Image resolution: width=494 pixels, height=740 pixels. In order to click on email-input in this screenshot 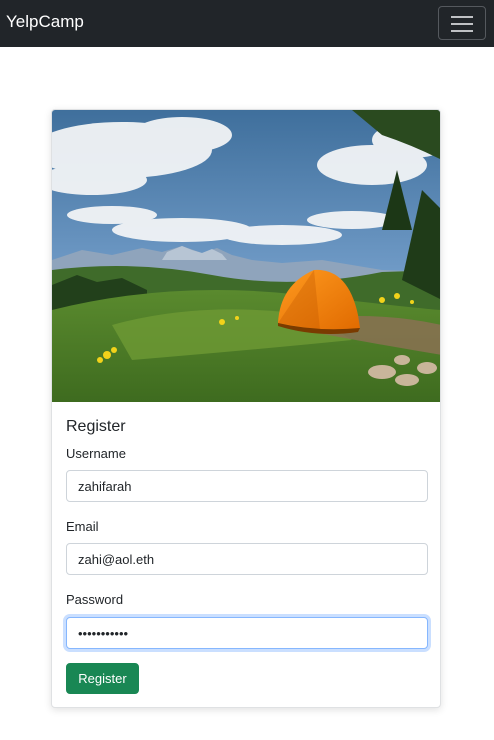, I will do `click(247, 559)`.